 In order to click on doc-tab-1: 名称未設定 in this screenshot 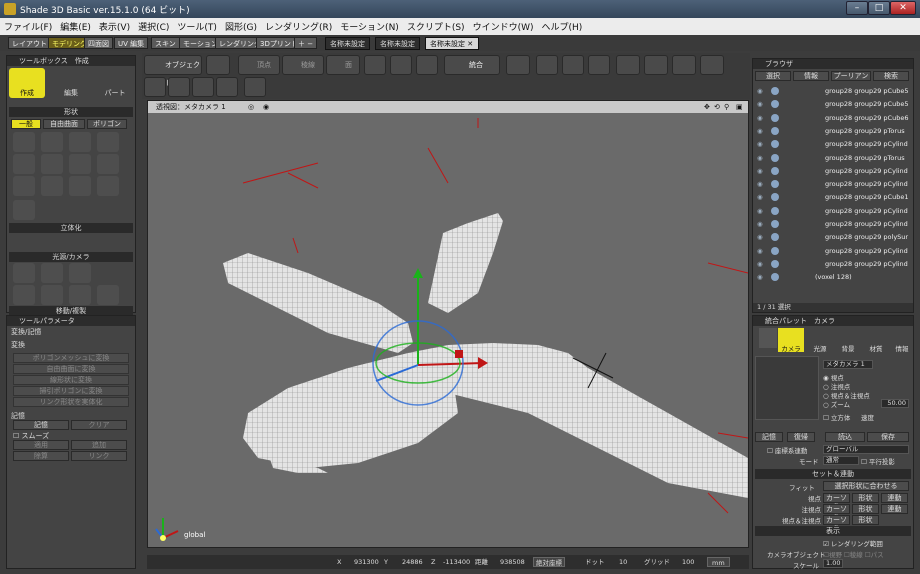, I will do `click(347, 43)`.